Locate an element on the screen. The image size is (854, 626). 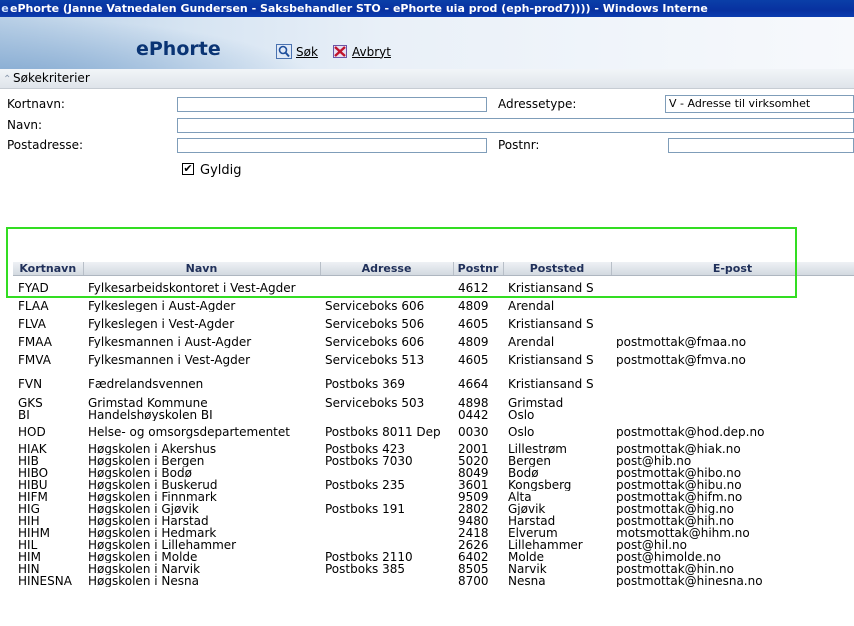
postnr-input is located at coordinates (761, 145).